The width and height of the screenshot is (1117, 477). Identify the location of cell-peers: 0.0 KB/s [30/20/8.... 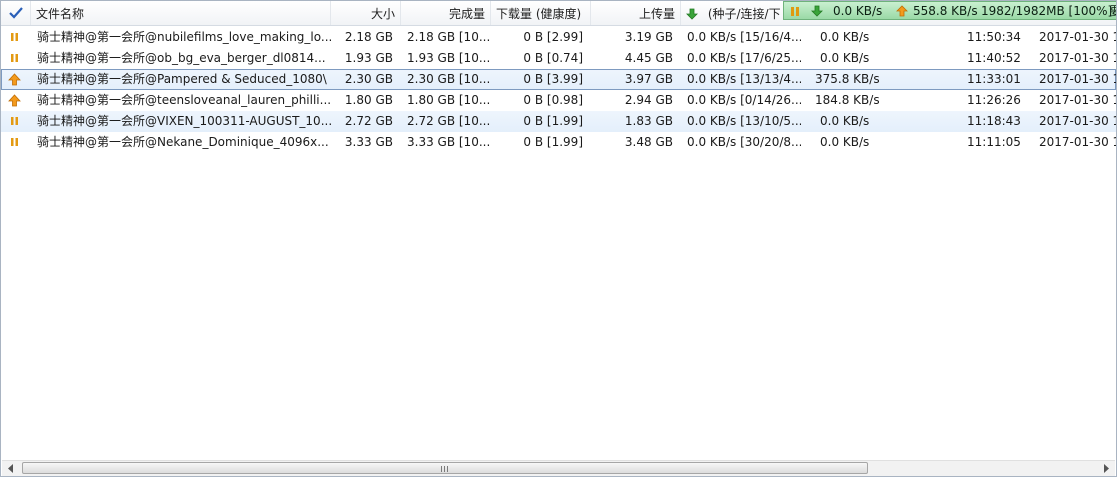
(744, 142).